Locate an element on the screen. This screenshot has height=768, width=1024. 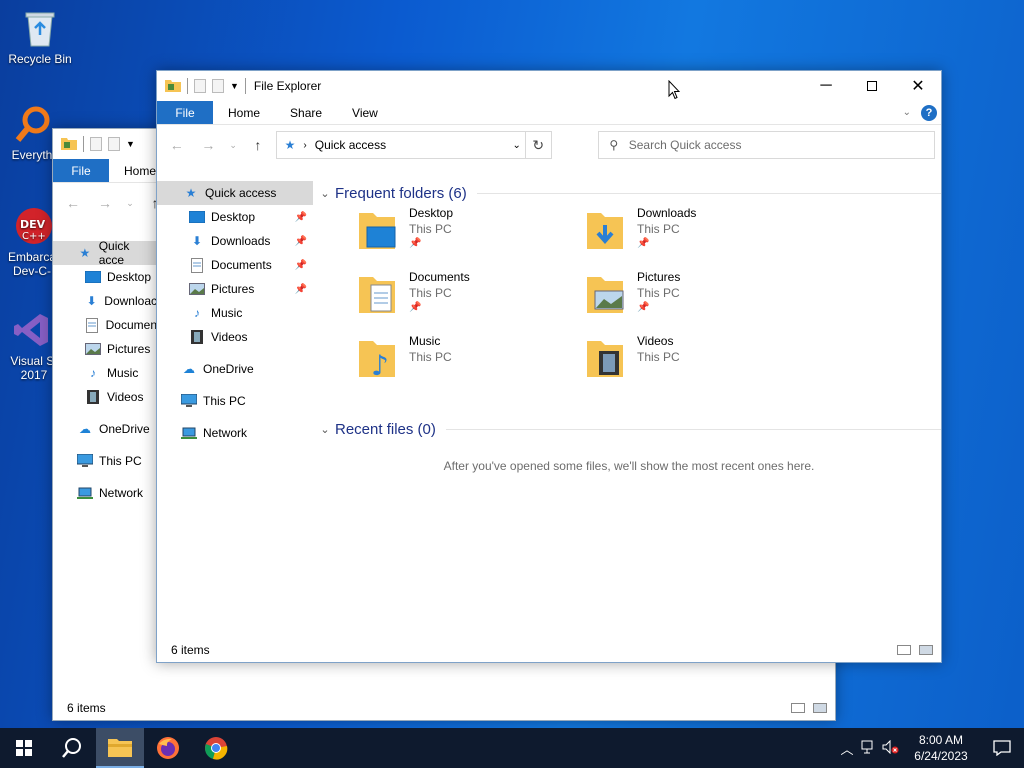
search-button is located at coordinates (72, 748).